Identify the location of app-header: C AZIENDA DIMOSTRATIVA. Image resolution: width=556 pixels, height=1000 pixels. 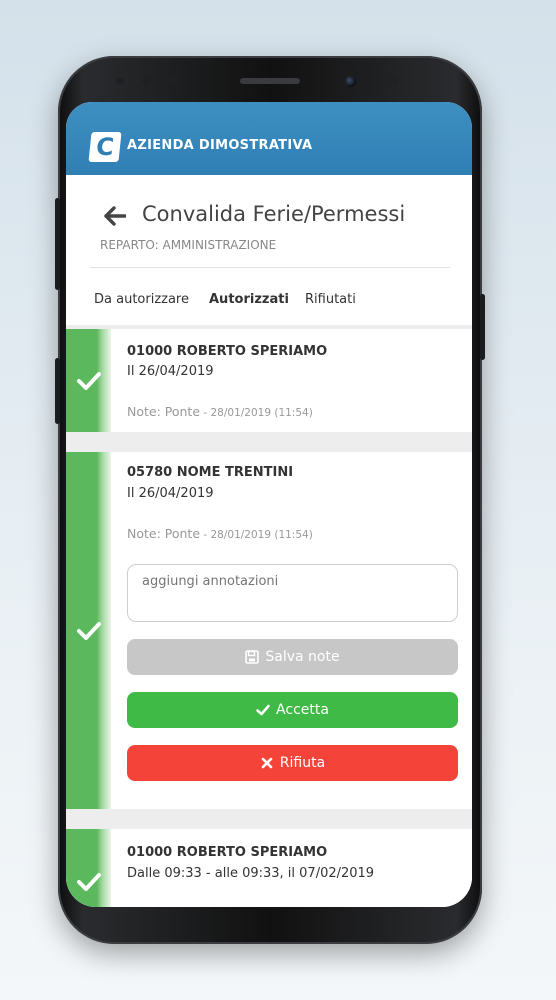
(269, 138).